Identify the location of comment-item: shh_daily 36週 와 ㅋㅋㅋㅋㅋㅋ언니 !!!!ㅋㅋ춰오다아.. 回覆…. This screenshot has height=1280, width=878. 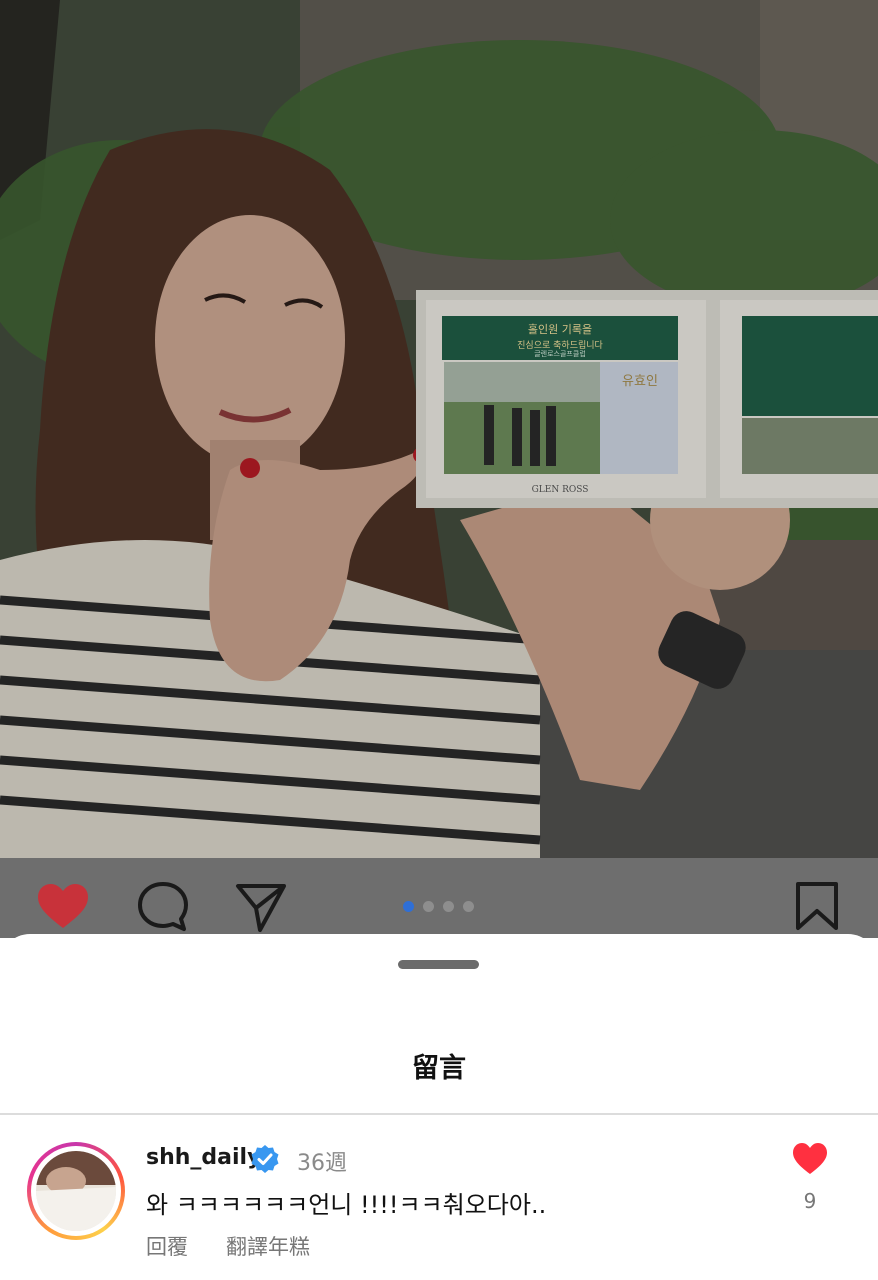
(439, 1197).